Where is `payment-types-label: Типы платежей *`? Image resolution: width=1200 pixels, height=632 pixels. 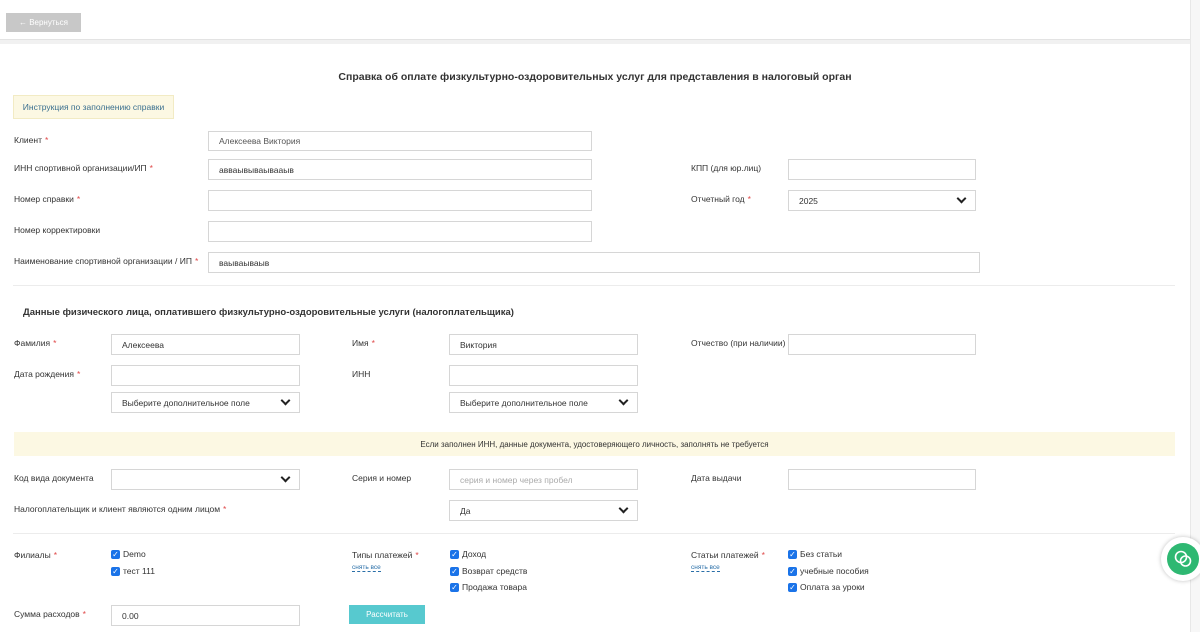 payment-types-label: Типы платежей * is located at coordinates (385, 555).